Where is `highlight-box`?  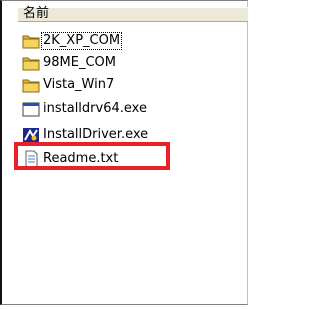 highlight-box is located at coordinates (92, 156).